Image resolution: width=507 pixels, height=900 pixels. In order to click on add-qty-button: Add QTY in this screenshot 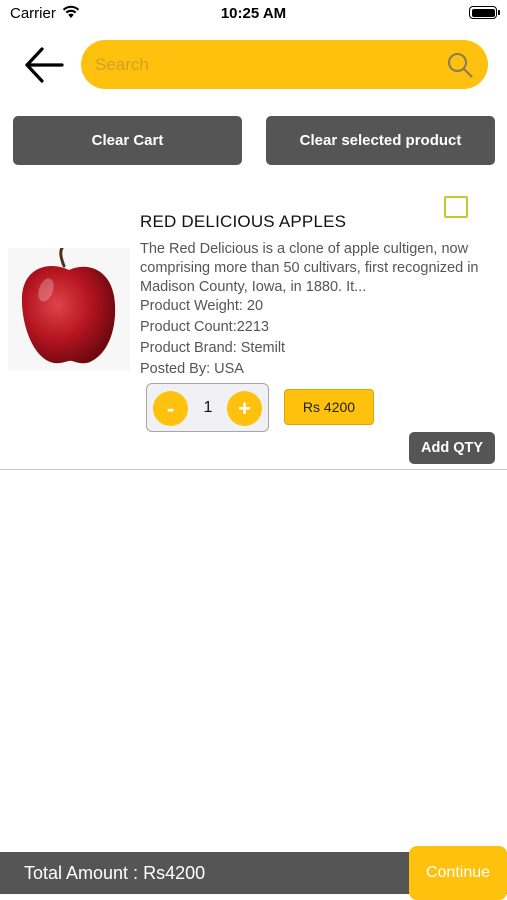, I will do `click(452, 448)`.